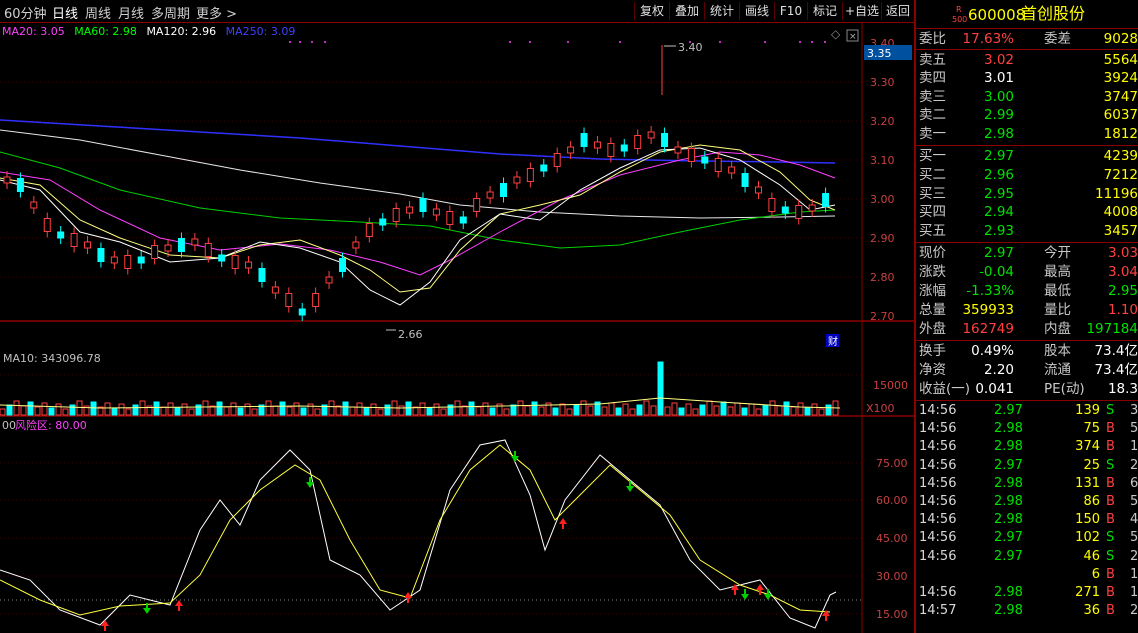 The height and width of the screenshot is (633, 1138). What do you see at coordinates (1027, 78) in the screenshot?
I see `ask-row-4: 卖四 3.01 3924` at bounding box center [1027, 78].